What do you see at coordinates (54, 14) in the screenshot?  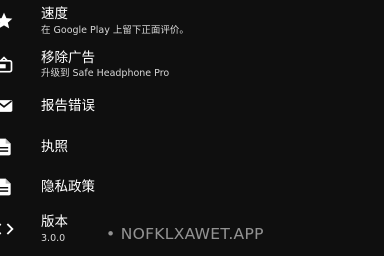 I see `settings-item-label: 速度` at bounding box center [54, 14].